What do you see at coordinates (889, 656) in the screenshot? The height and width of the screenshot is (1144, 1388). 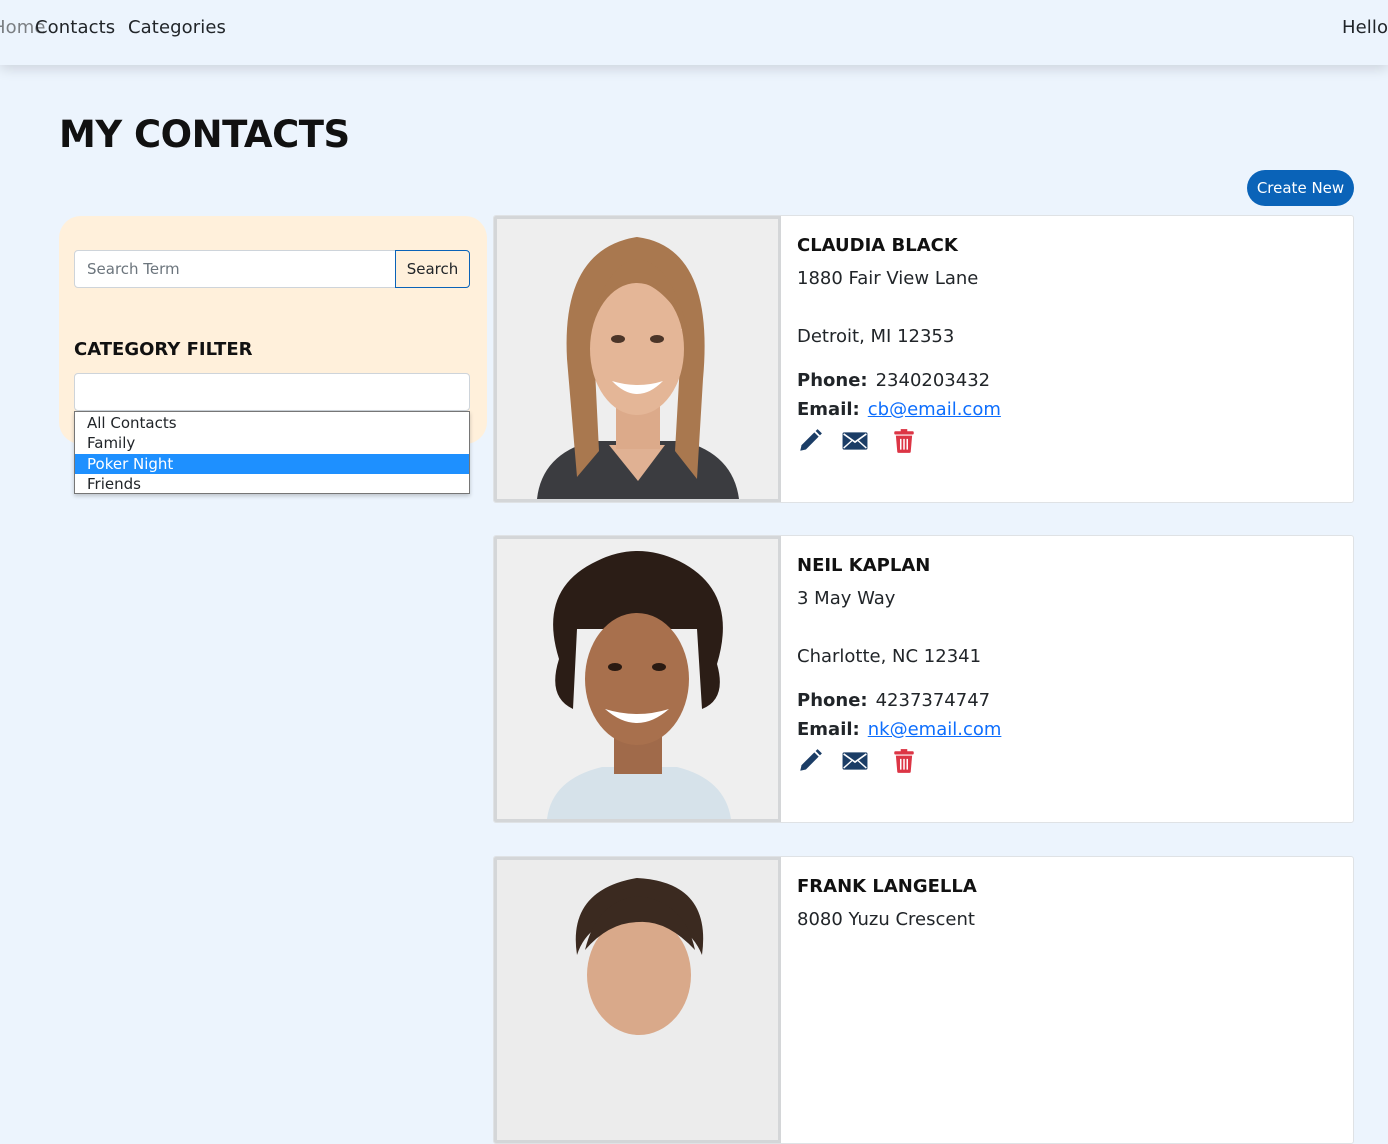 I see `contact-city: Charlotte, NC 12341` at bounding box center [889, 656].